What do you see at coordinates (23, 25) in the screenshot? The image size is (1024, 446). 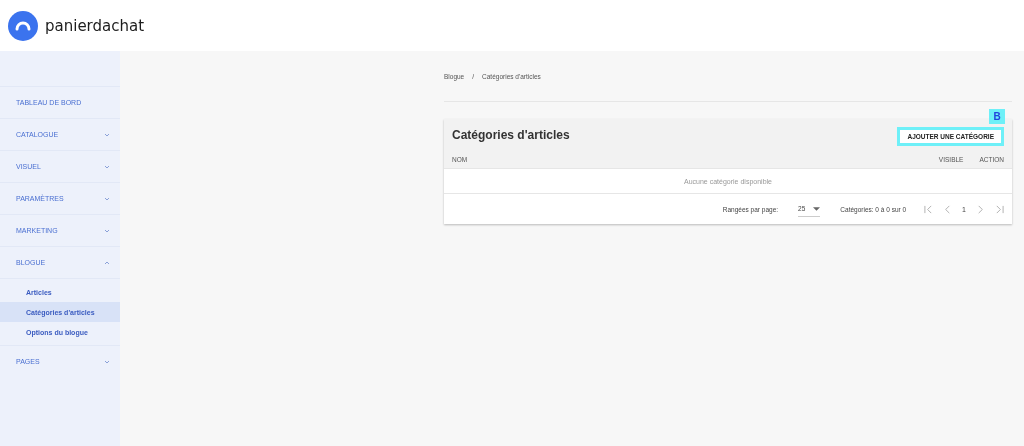 I see `logo-icon` at bounding box center [23, 25].